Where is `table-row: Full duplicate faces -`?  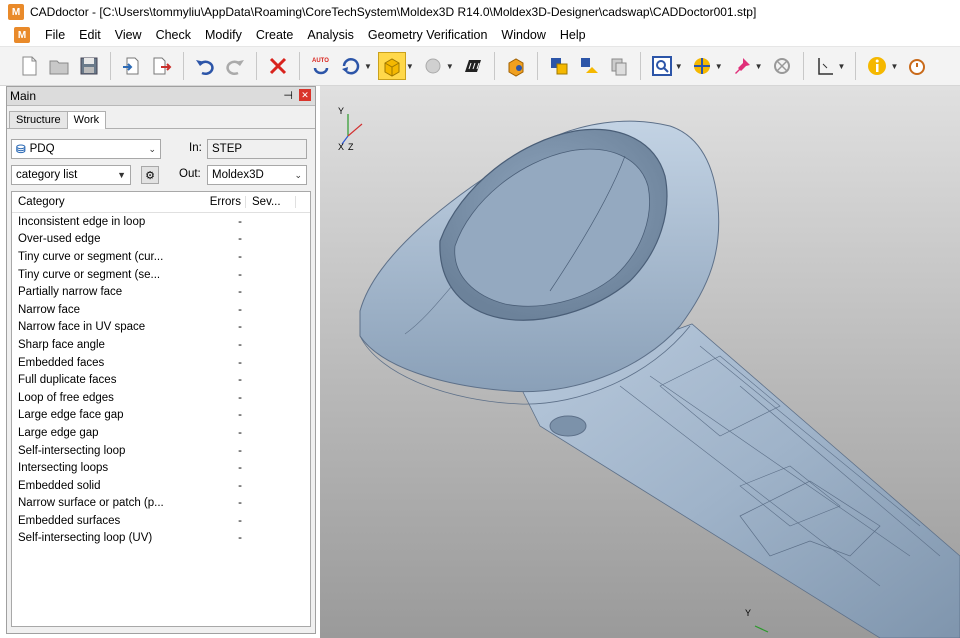
table-row: Full duplicate faces - is located at coordinates (161, 380).